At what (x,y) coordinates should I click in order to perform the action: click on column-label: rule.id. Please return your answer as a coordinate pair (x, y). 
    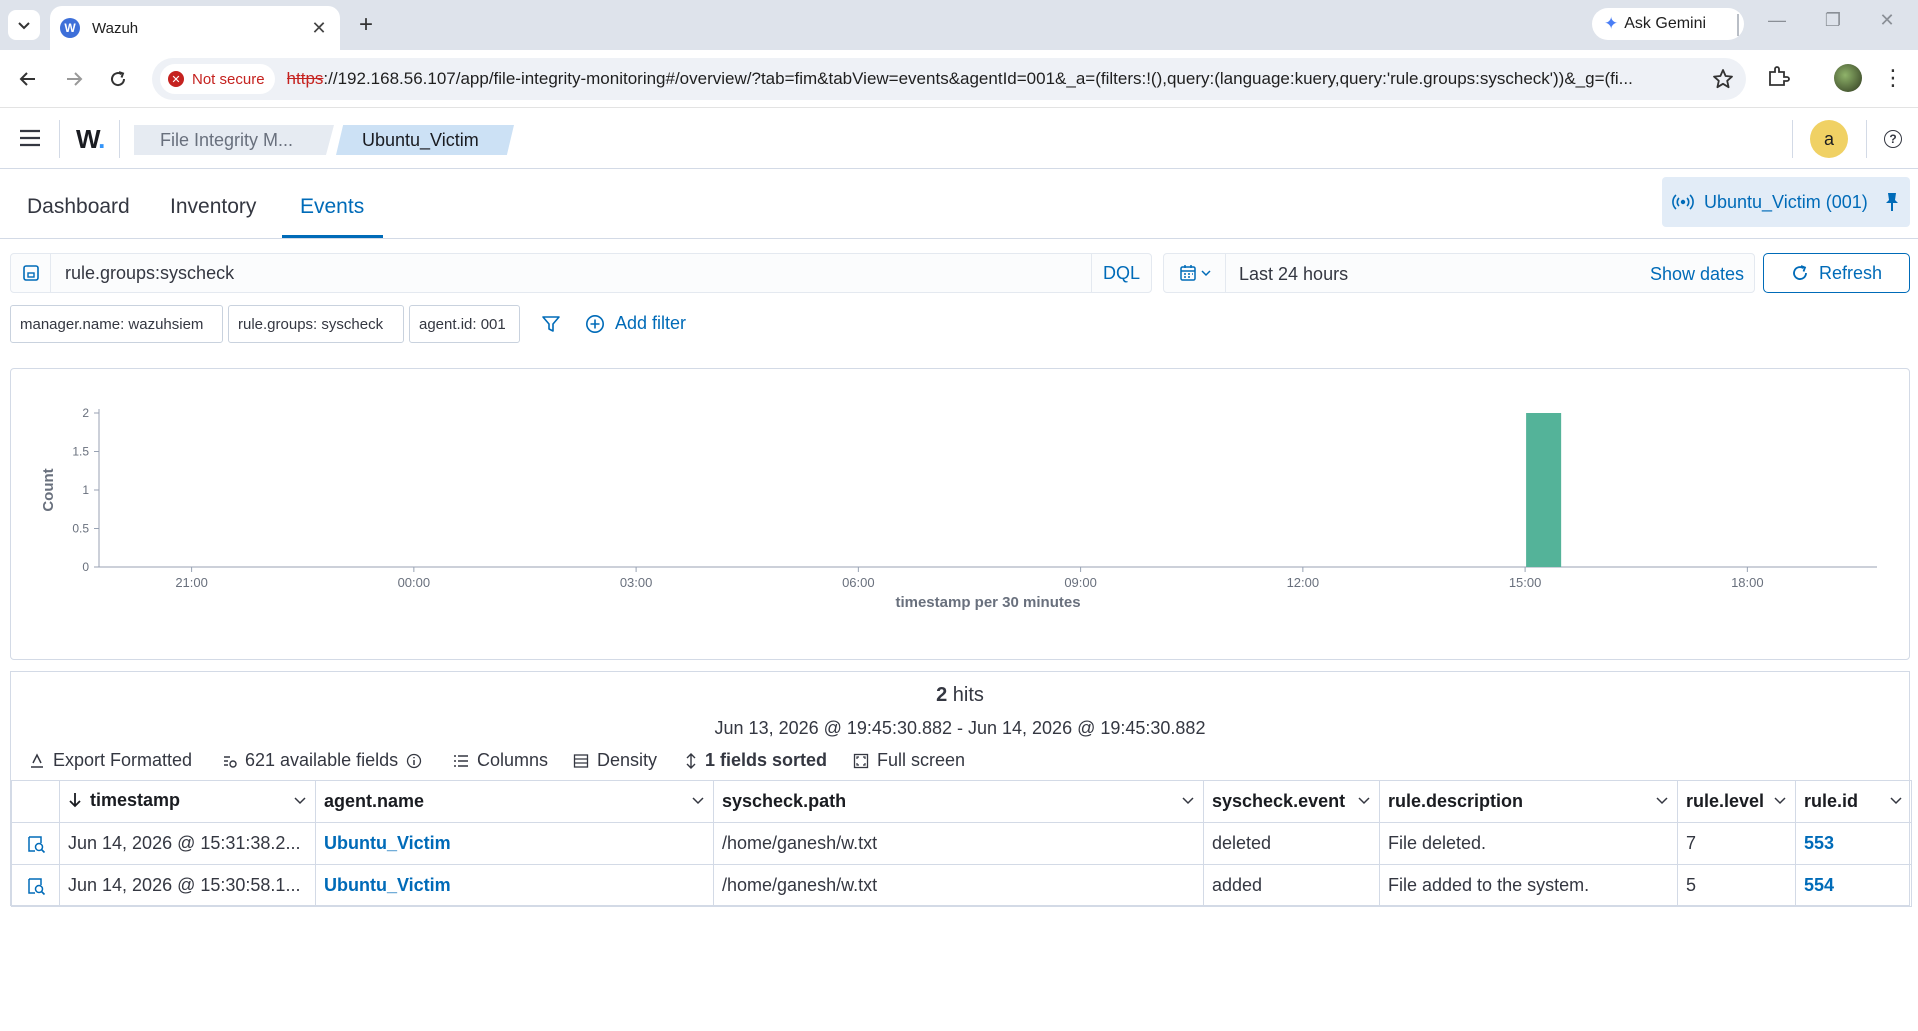
    Looking at the image, I should click on (1831, 801).